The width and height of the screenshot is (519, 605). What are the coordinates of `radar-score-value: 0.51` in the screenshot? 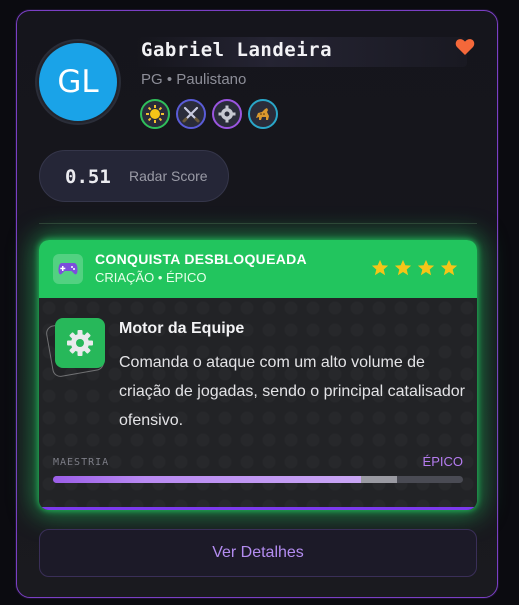 It's located at (88, 177).